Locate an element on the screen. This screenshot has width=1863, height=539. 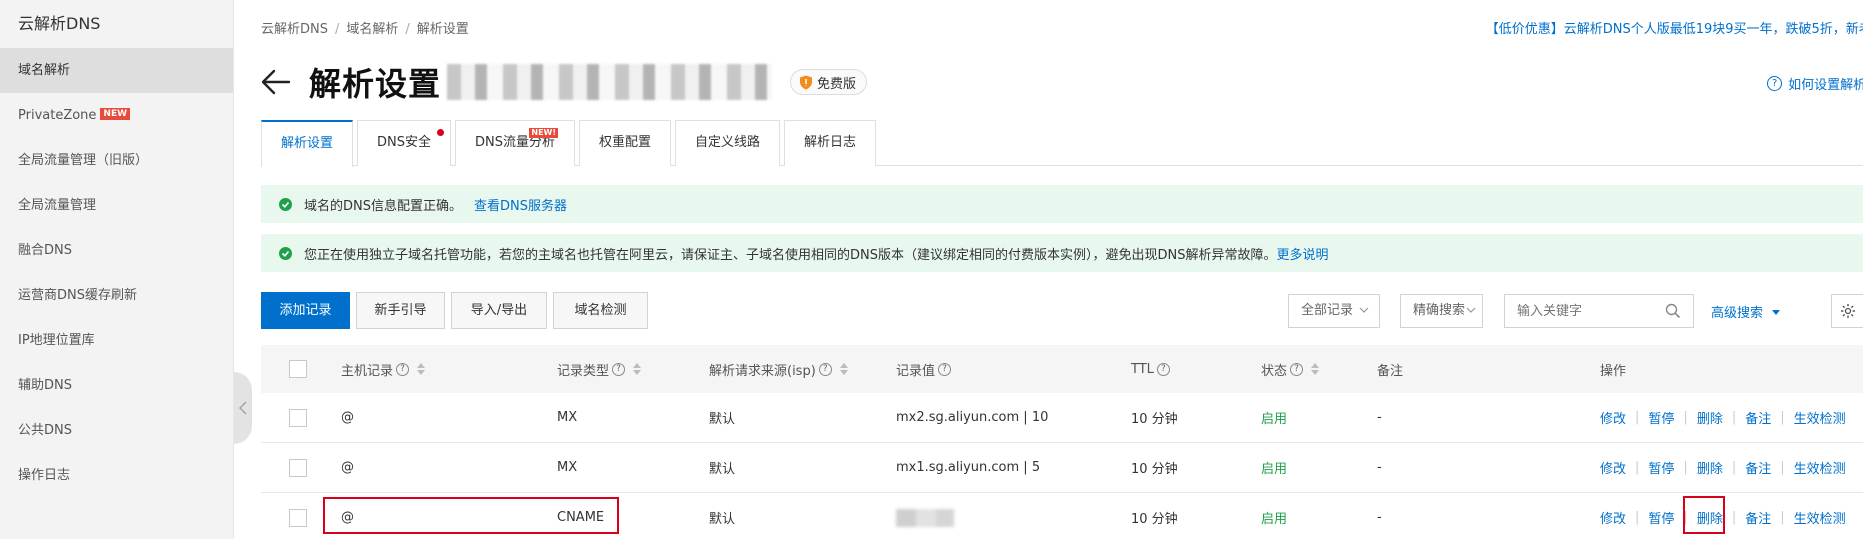
import-export-button: 导入/导出 is located at coordinates (499, 310).